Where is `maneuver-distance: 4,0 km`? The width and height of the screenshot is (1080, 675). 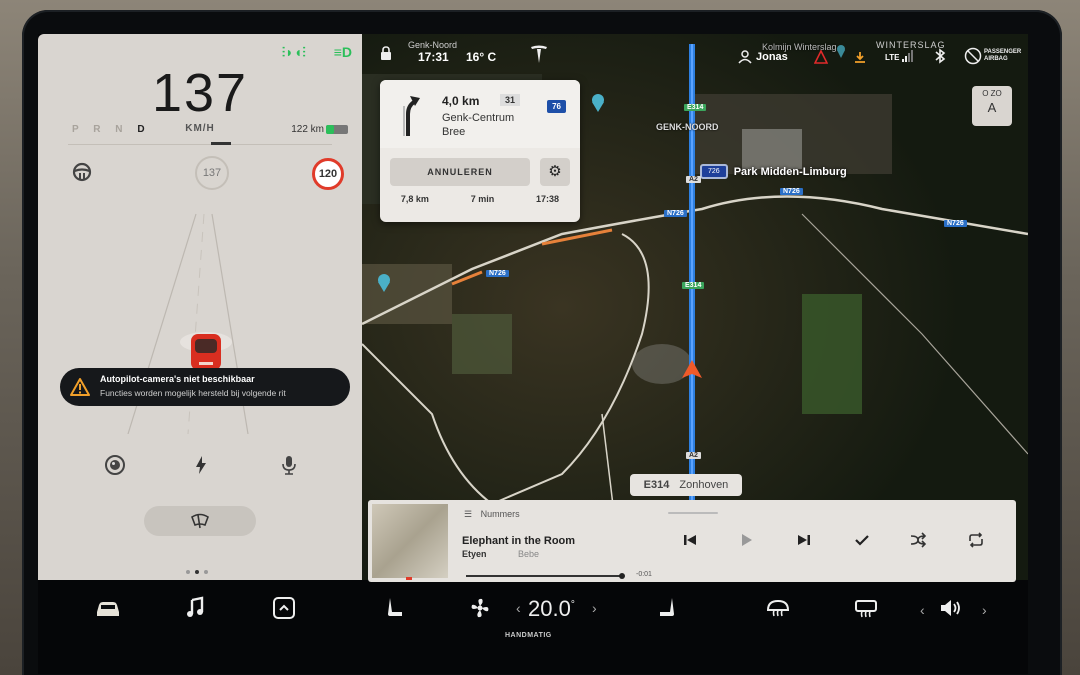 maneuver-distance: 4,0 km is located at coordinates (461, 101).